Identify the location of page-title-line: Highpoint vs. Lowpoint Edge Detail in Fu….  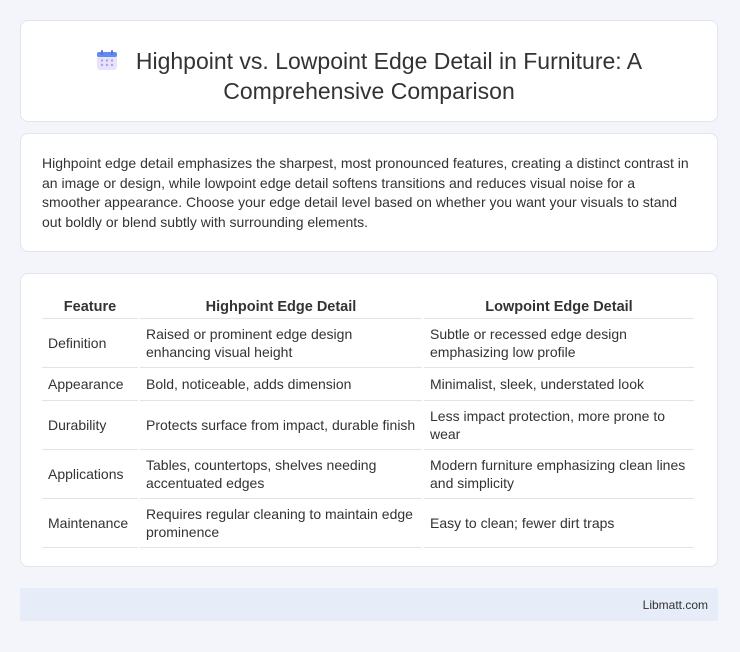
(369, 76).